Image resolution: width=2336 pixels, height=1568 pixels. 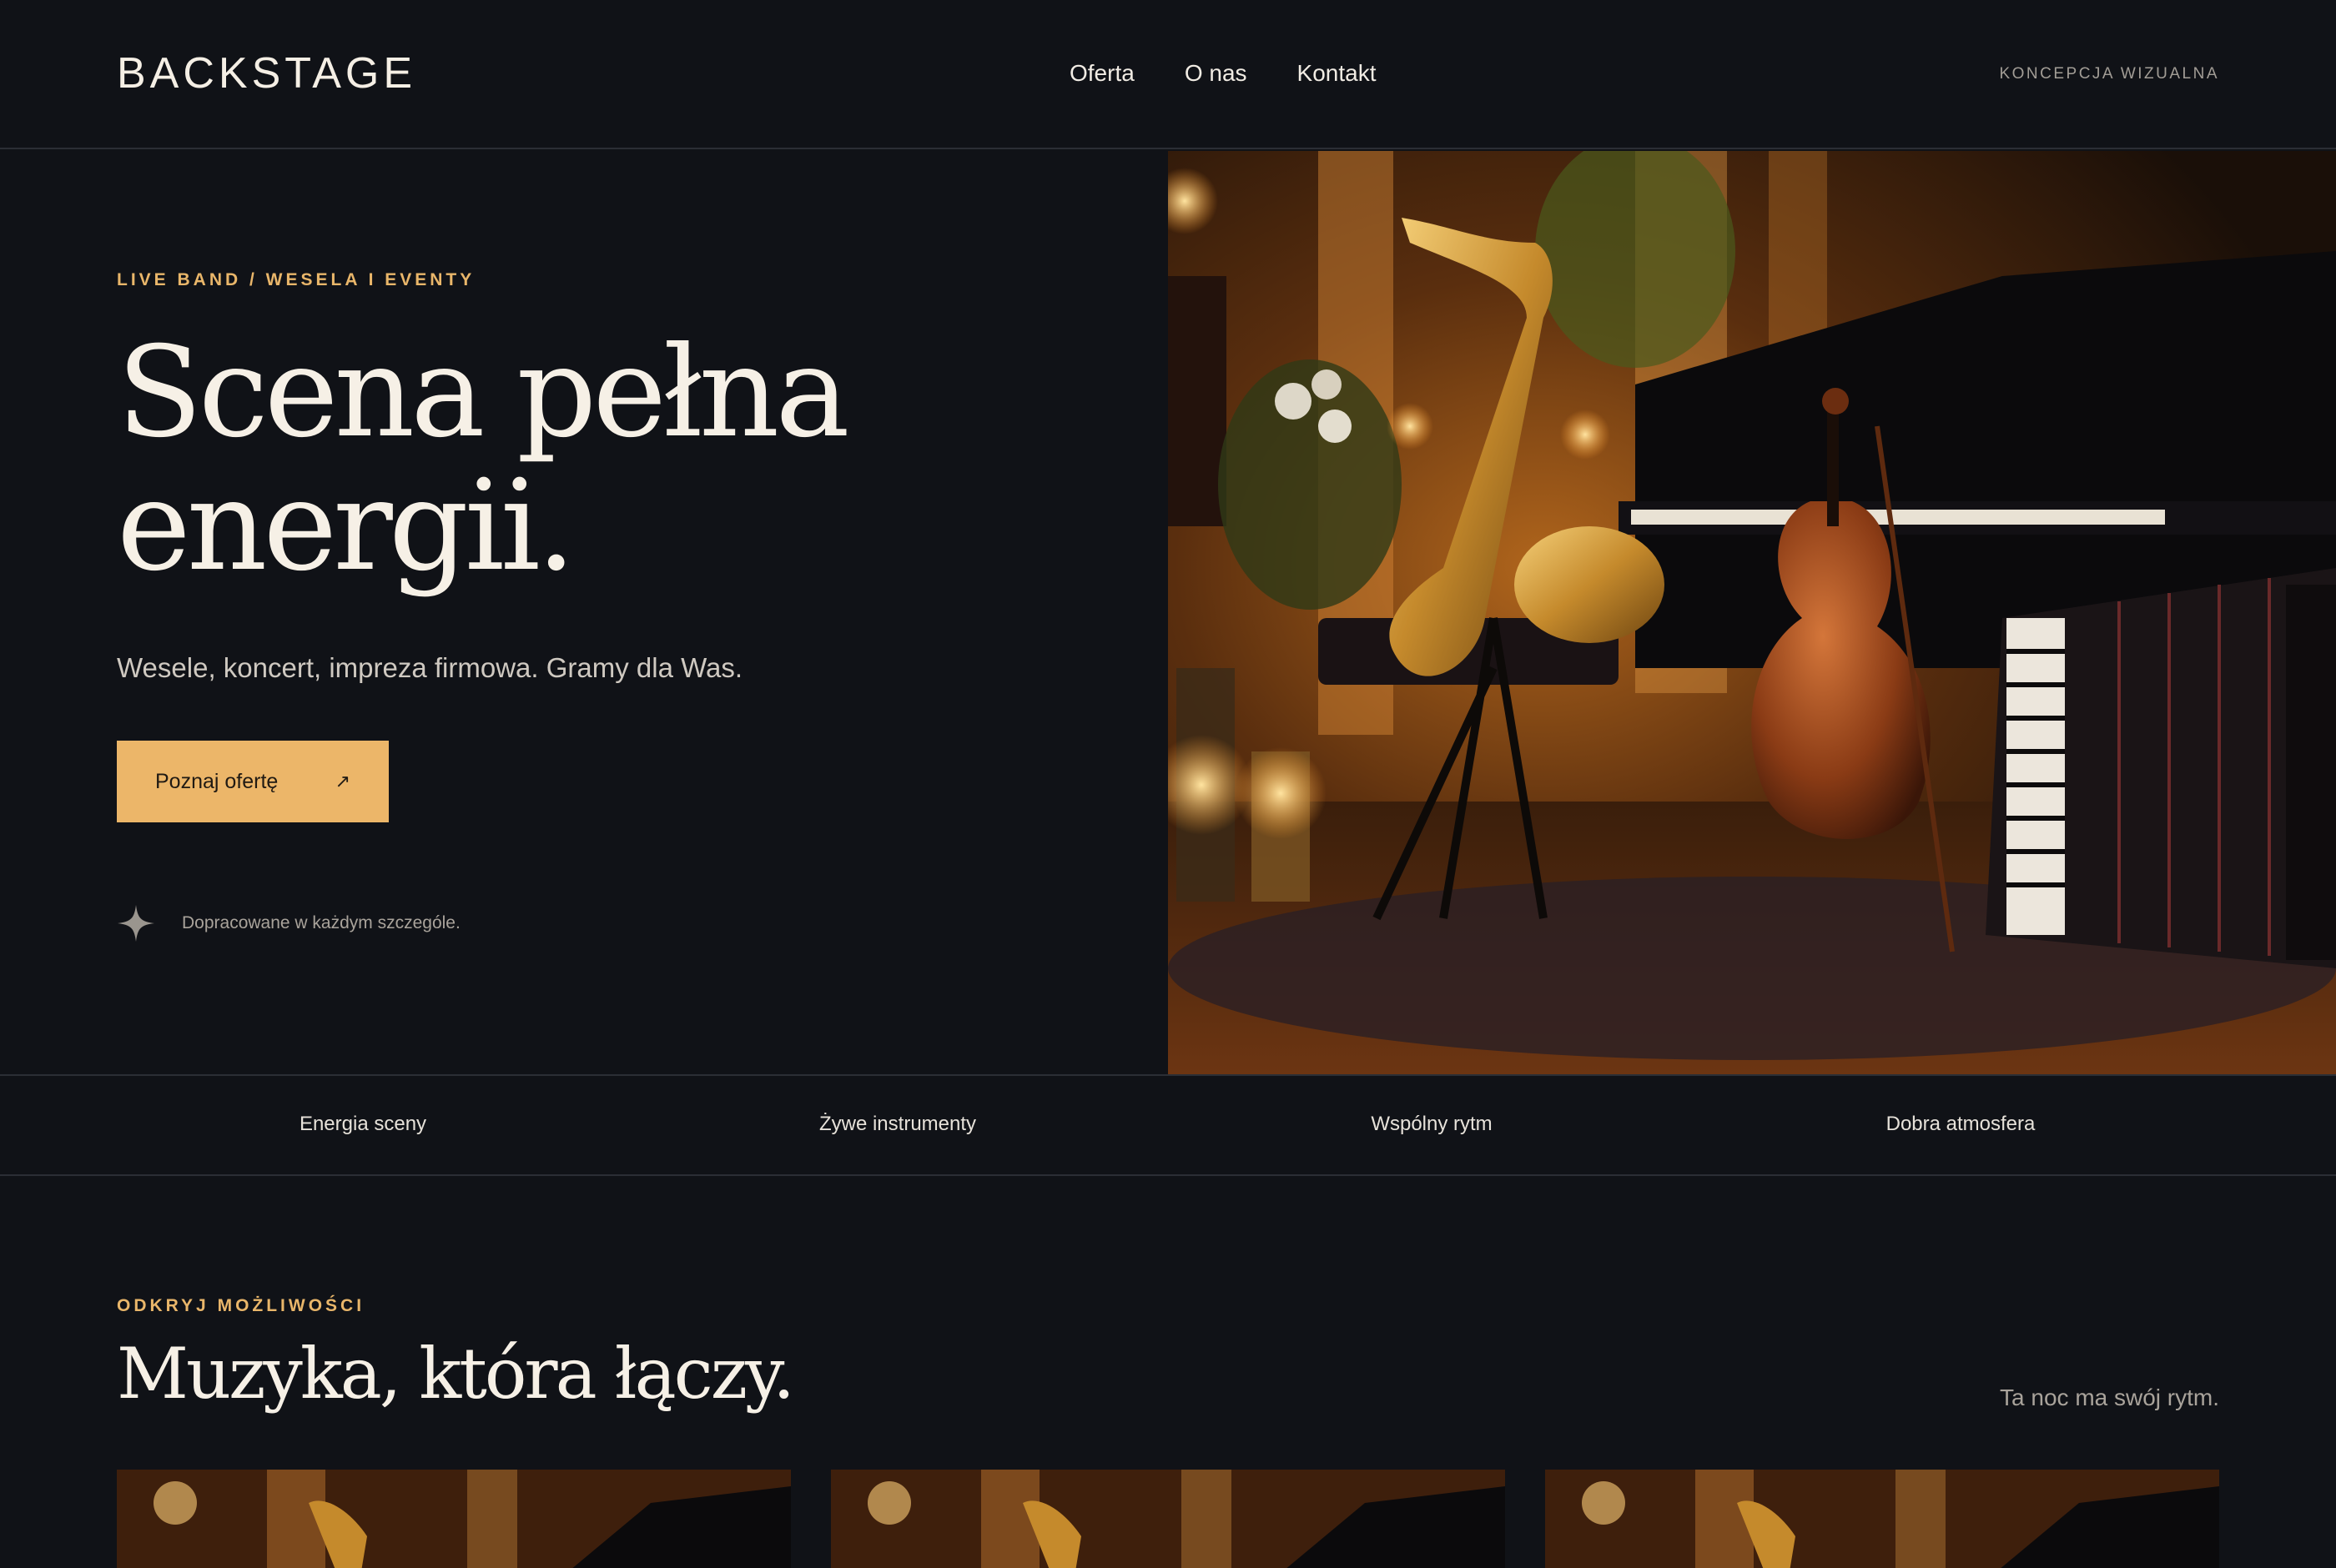 What do you see at coordinates (483, 392) in the screenshot?
I see `hero-title-line-1: Scena pełna` at bounding box center [483, 392].